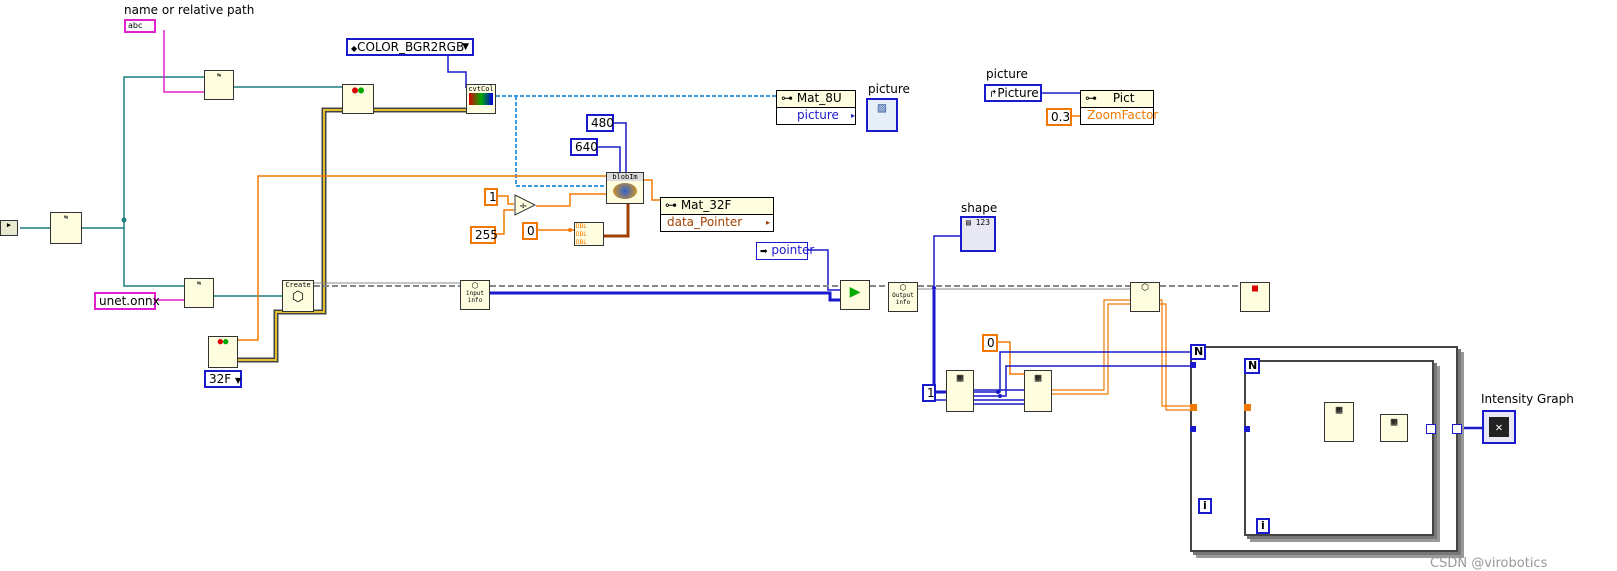 This screenshot has height=571, width=1617. What do you see at coordinates (1091, 345) in the screenshot?
I see `wire-array-out-a` at bounding box center [1091, 345].